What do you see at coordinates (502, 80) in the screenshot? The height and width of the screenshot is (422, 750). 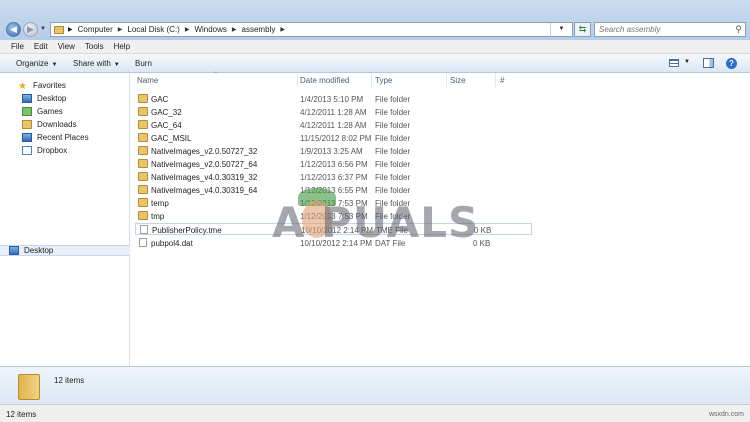 I see `column-header-extra: #` at bounding box center [502, 80].